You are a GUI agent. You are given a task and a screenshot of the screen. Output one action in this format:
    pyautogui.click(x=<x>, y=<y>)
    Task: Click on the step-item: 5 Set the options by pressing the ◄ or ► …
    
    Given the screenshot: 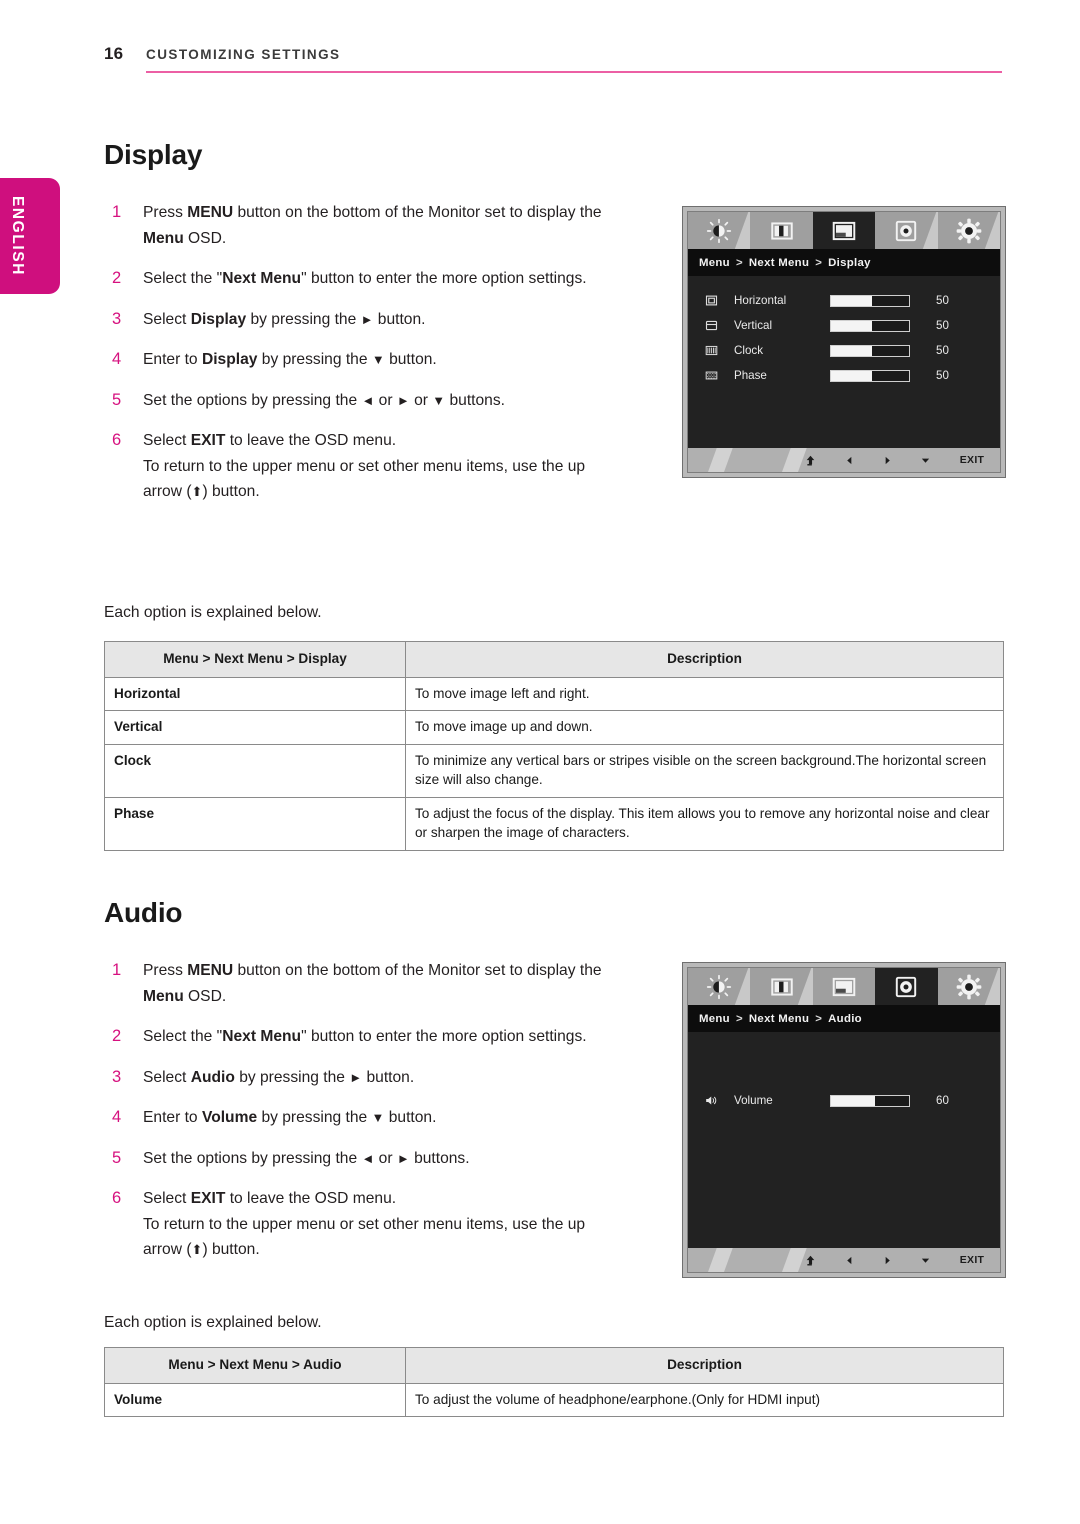 What is the action you would take?
    pyautogui.click(x=364, y=1159)
    